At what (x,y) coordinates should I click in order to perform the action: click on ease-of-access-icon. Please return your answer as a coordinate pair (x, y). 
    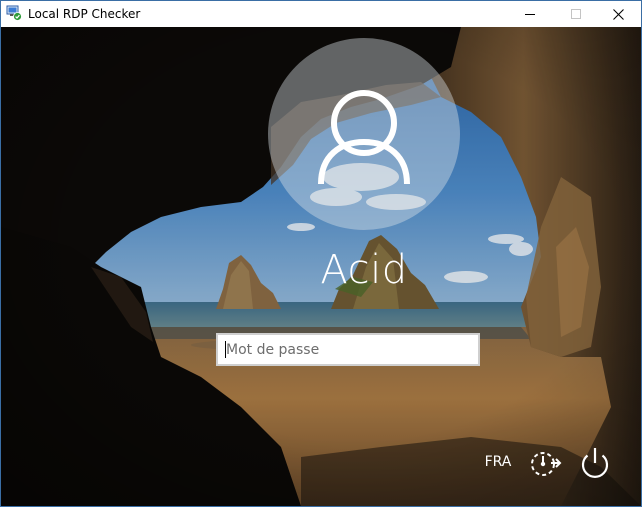
    Looking at the image, I should click on (546, 464).